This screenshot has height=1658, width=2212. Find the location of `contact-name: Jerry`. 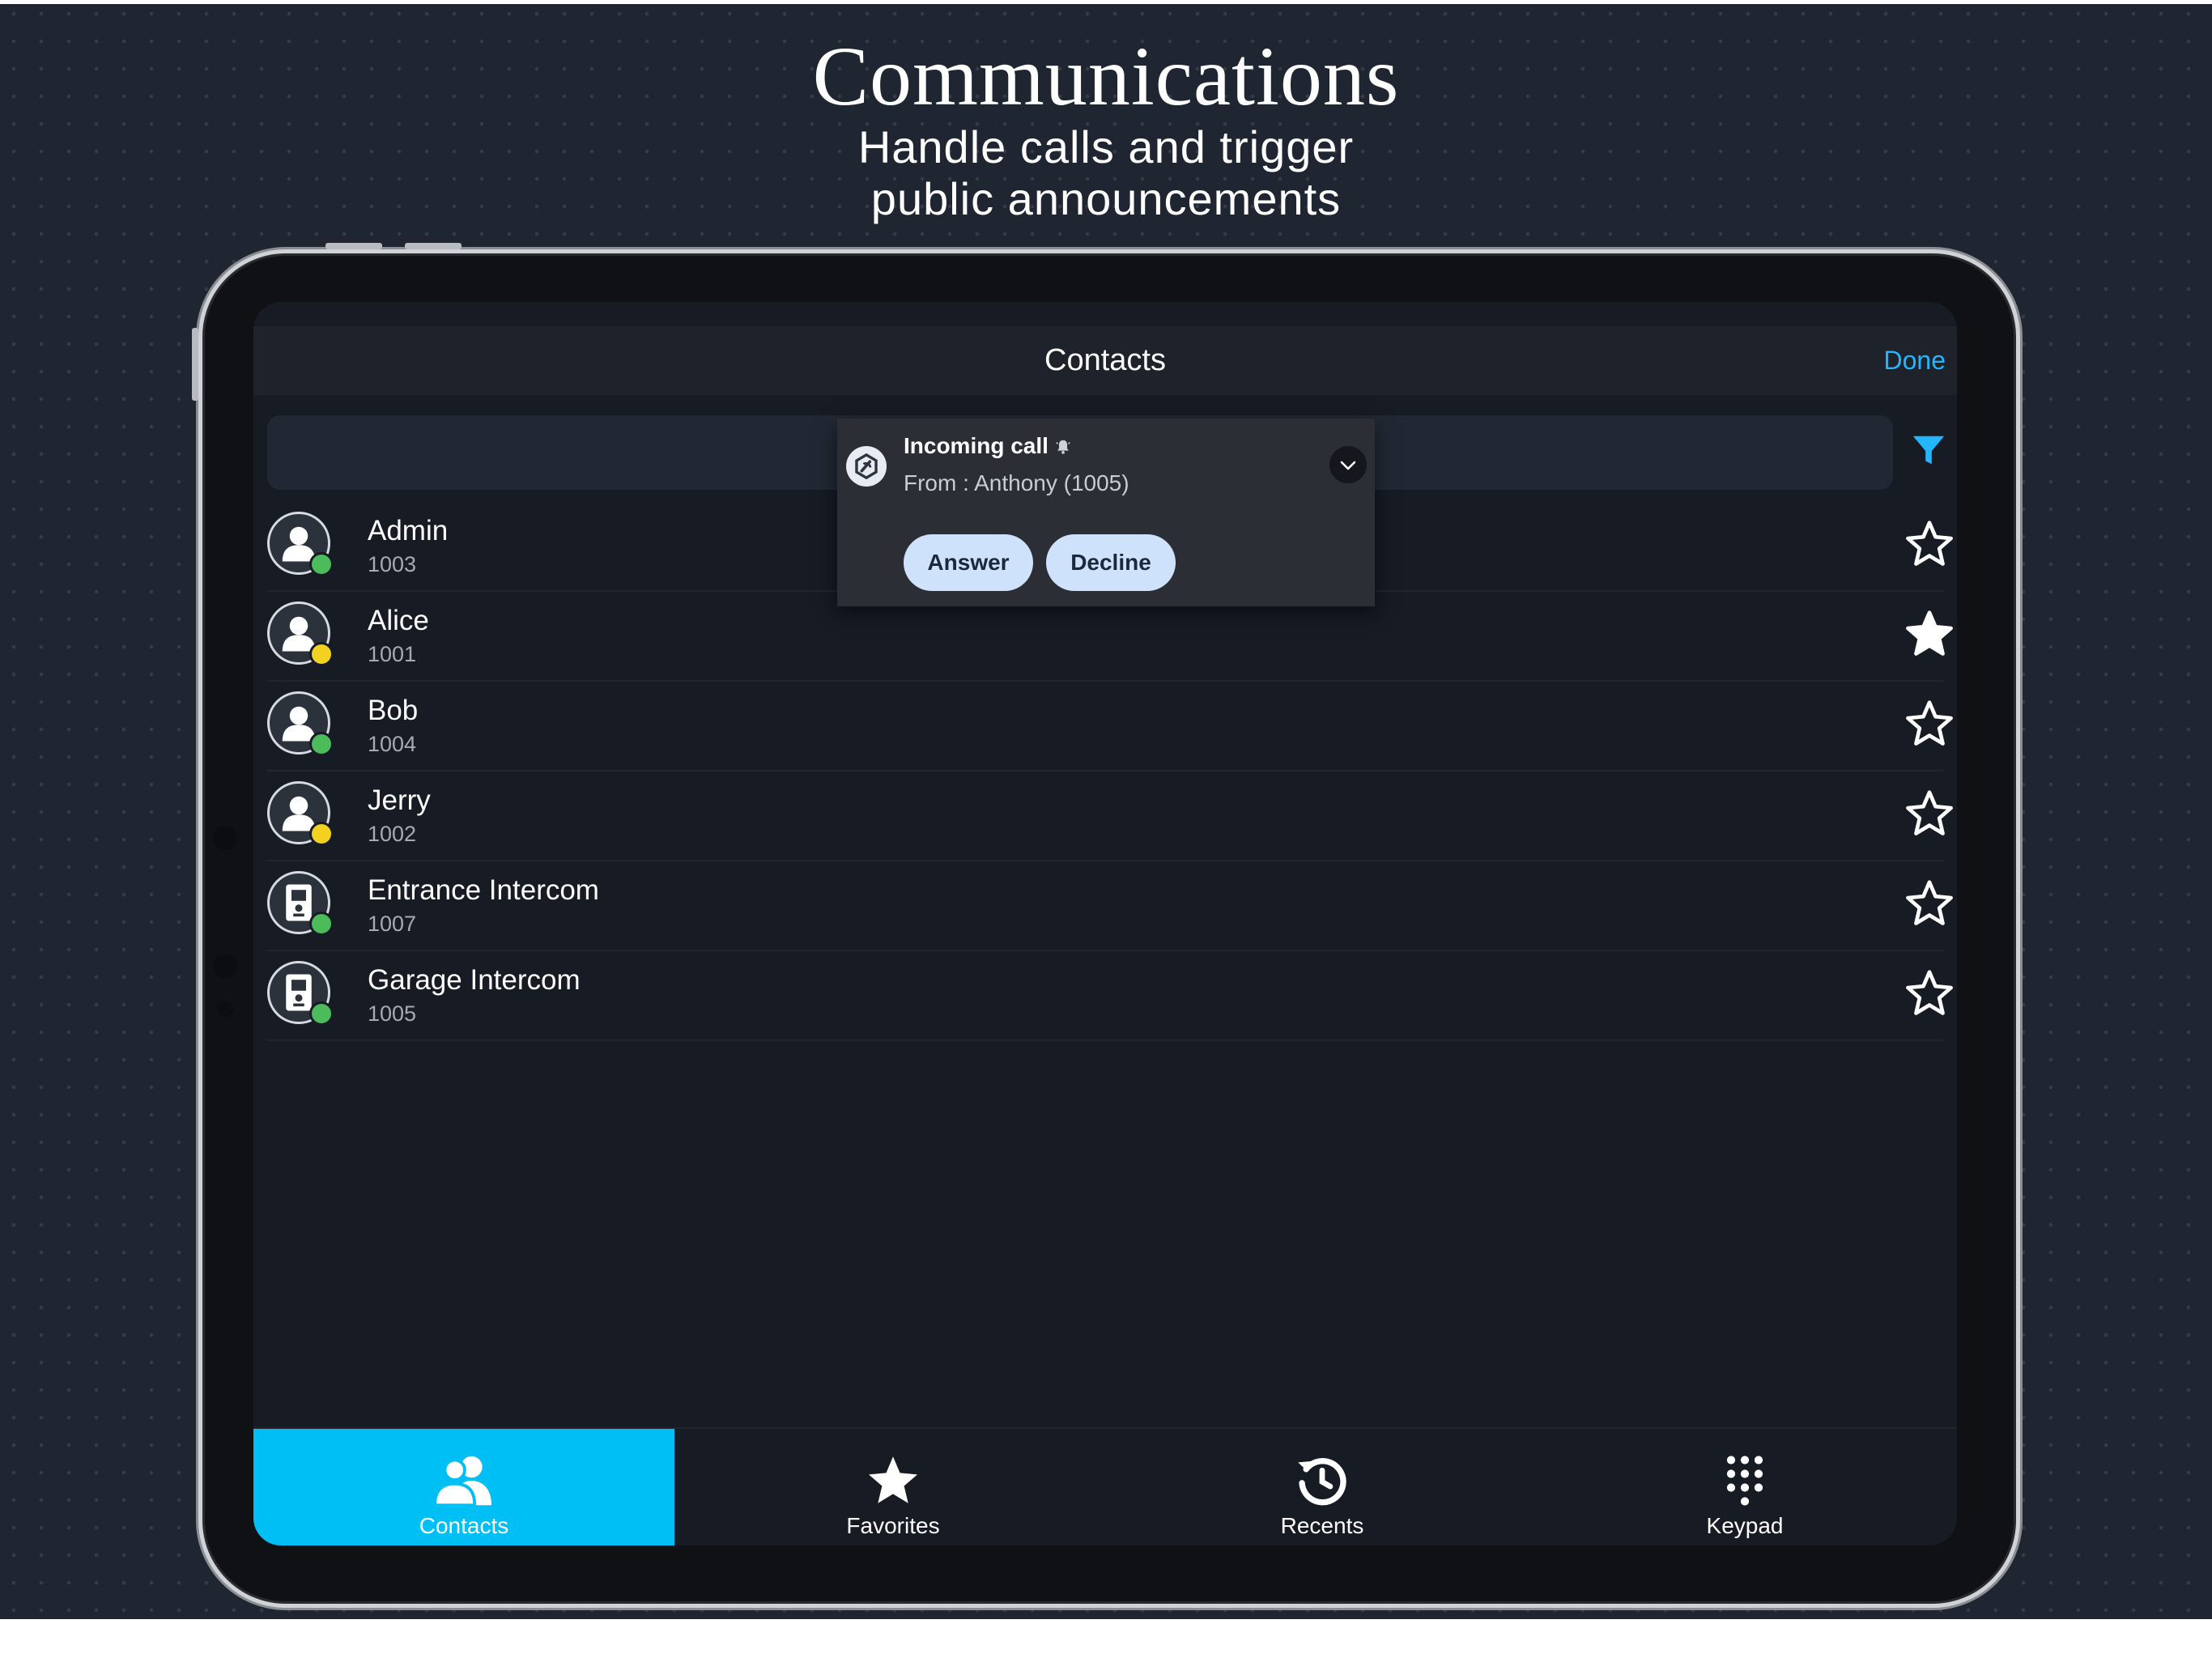

contact-name: Jerry is located at coordinates (400, 800).